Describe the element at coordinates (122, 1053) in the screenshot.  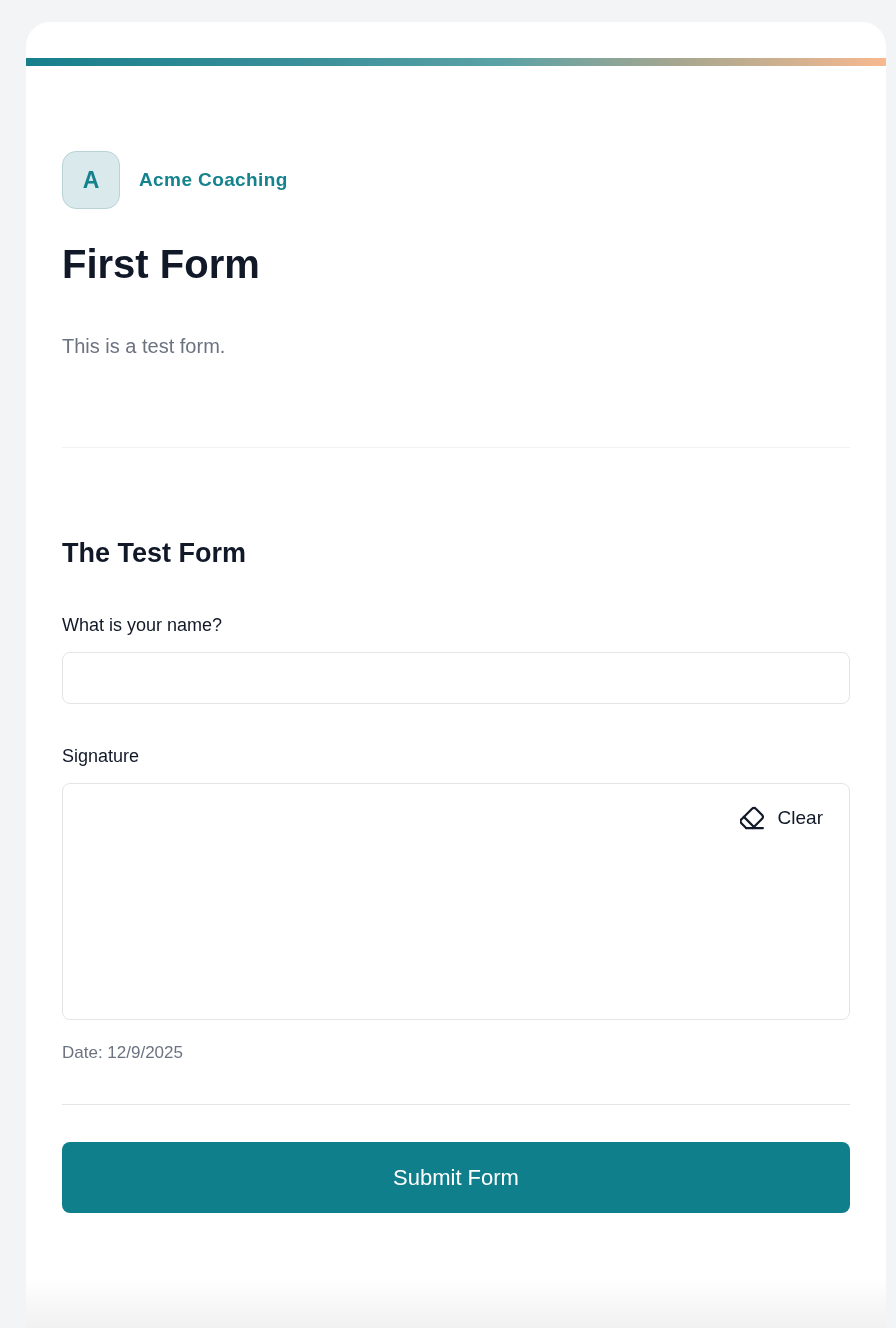
I see `date-text: Date: 12/9/2025` at that location.